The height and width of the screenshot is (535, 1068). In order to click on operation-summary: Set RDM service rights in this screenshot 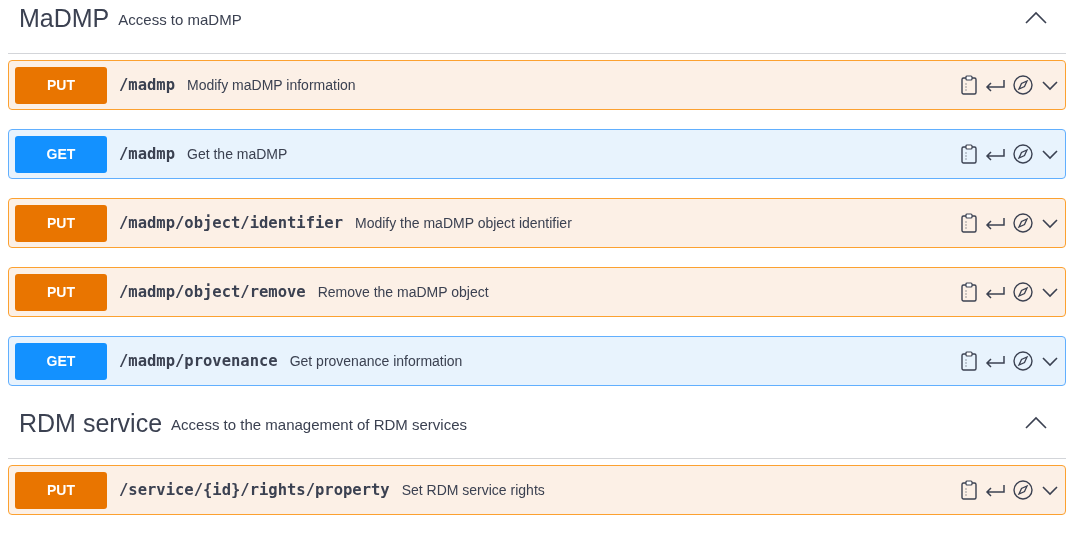, I will do `click(473, 490)`.